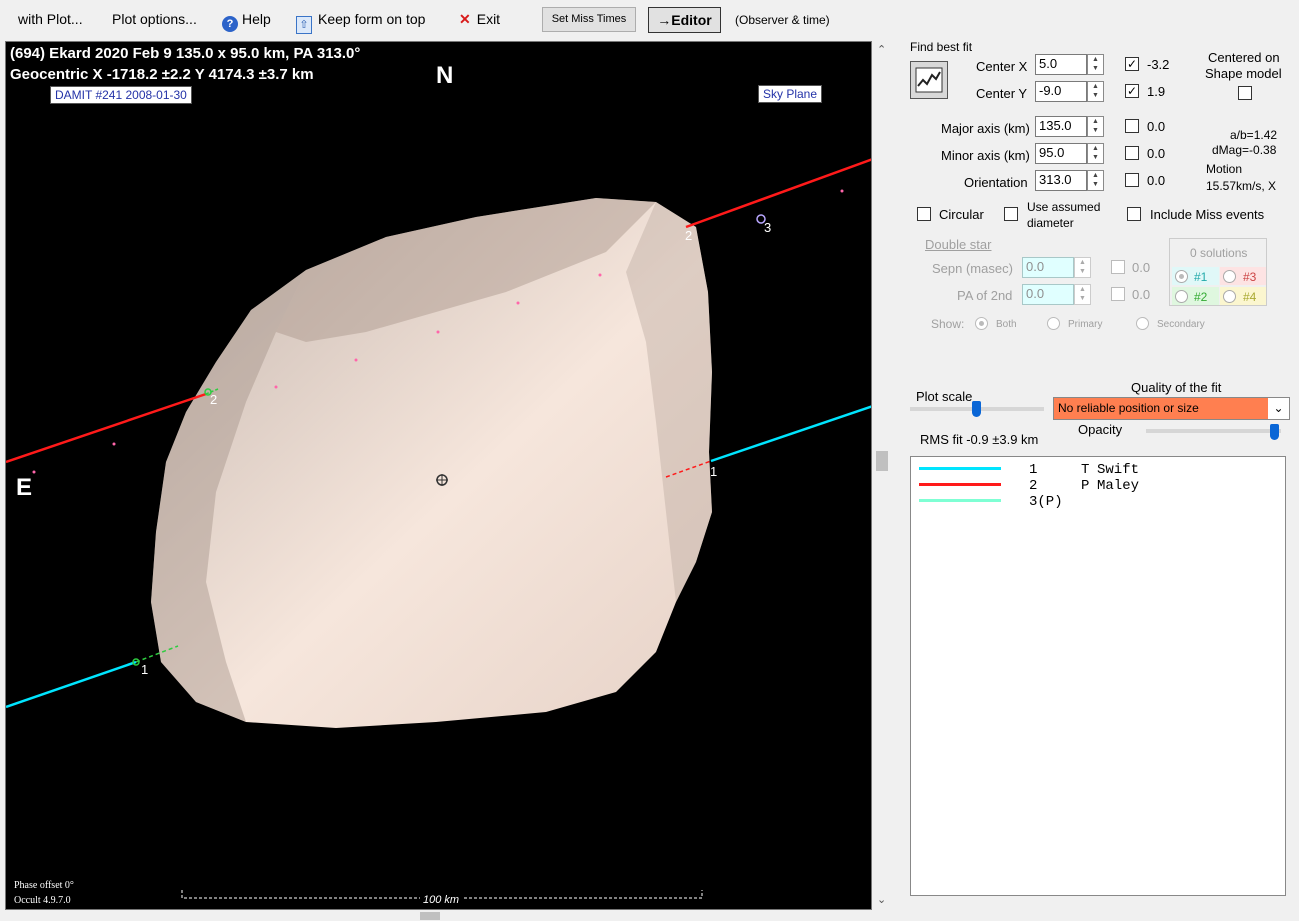 This screenshot has height=921, width=1299. I want to click on center-x-checkbox: ✓, so click(1132, 64).